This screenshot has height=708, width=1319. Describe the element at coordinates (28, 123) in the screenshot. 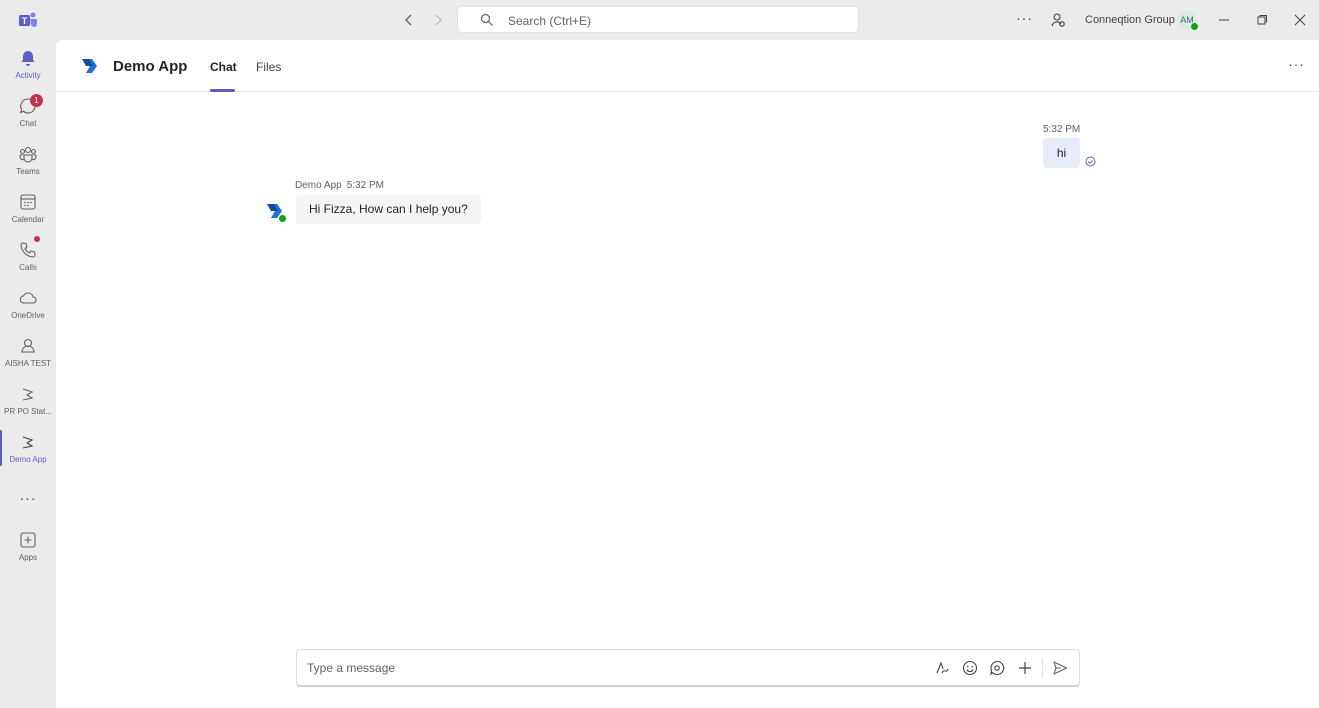

I see `rail-label: Chat` at that location.